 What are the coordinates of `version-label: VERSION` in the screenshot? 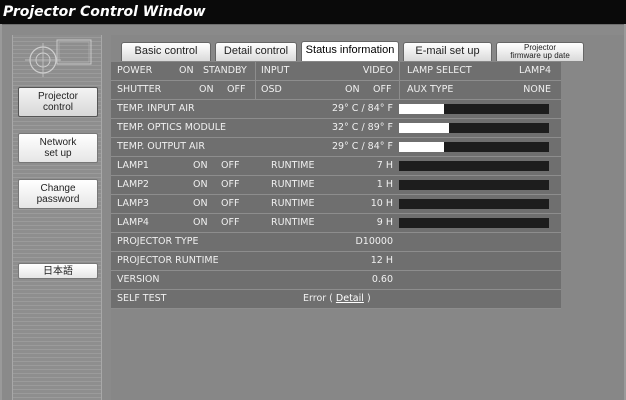 It's located at (138, 279).